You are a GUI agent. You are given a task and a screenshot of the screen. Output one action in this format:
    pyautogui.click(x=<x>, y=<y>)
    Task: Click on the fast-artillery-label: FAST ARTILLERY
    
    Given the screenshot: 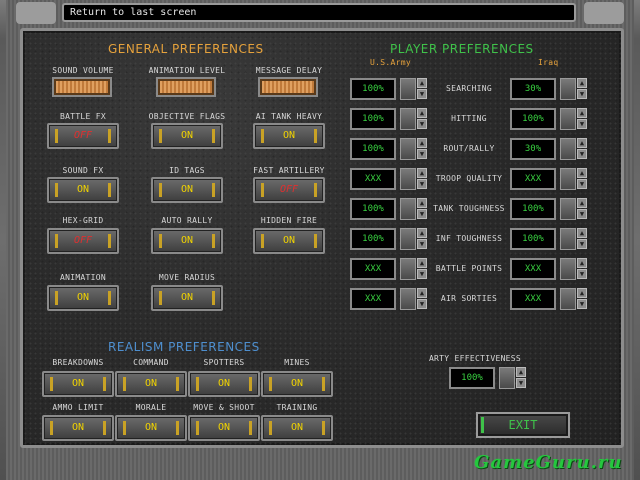 What is the action you would take?
    pyautogui.click(x=289, y=170)
    